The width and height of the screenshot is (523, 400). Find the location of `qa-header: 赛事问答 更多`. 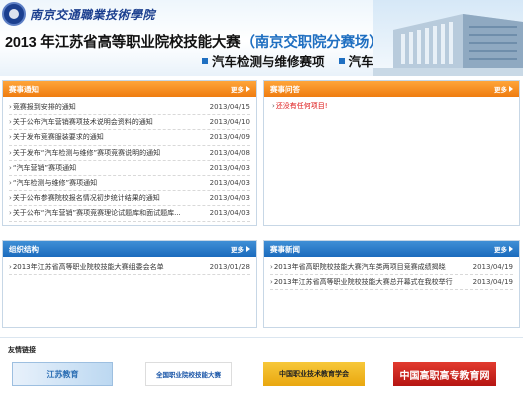

qa-header: 赛事问答 更多 is located at coordinates (391, 89).